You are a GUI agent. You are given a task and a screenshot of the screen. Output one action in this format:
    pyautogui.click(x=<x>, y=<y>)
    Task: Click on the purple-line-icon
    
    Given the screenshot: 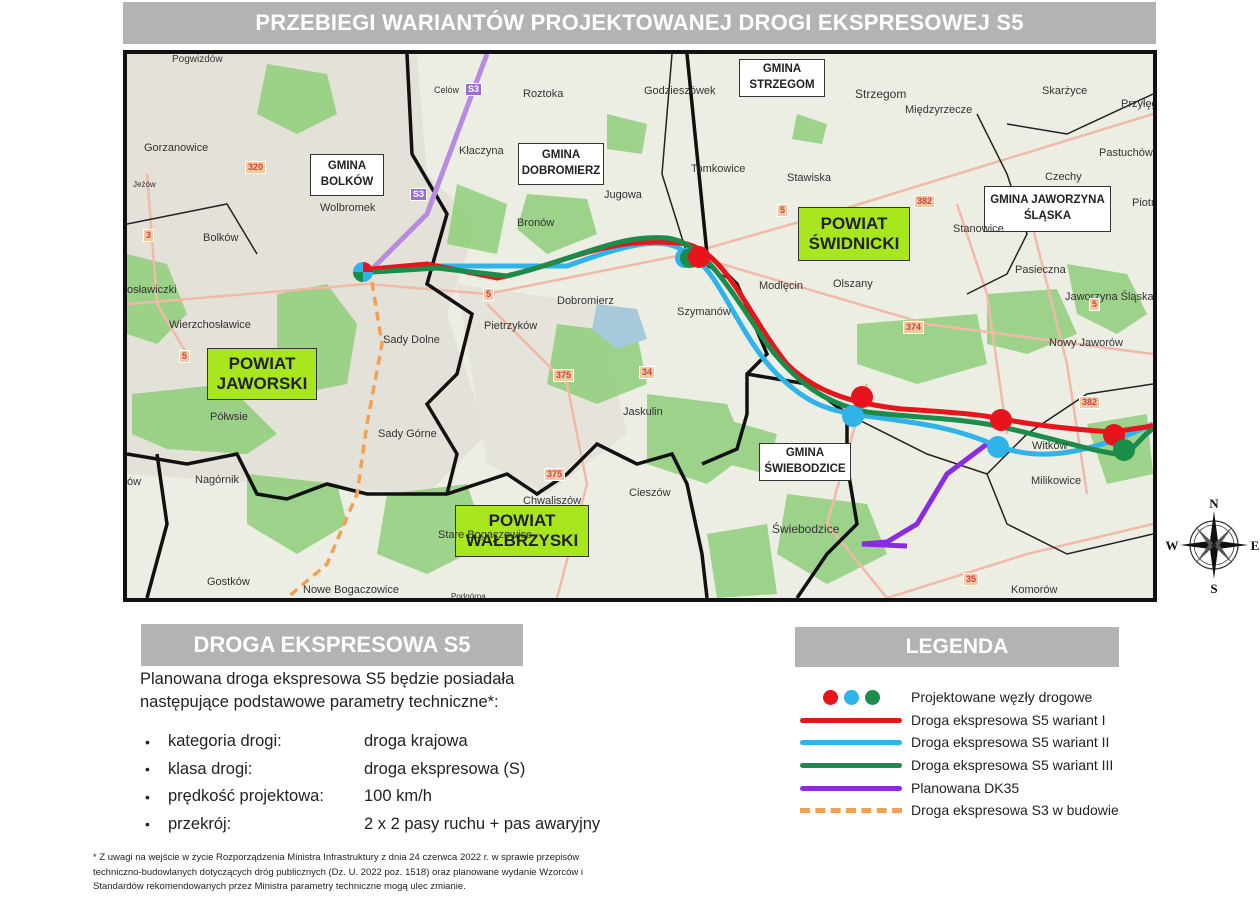 What is the action you would take?
    pyautogui.click(x=854, y=788)
    